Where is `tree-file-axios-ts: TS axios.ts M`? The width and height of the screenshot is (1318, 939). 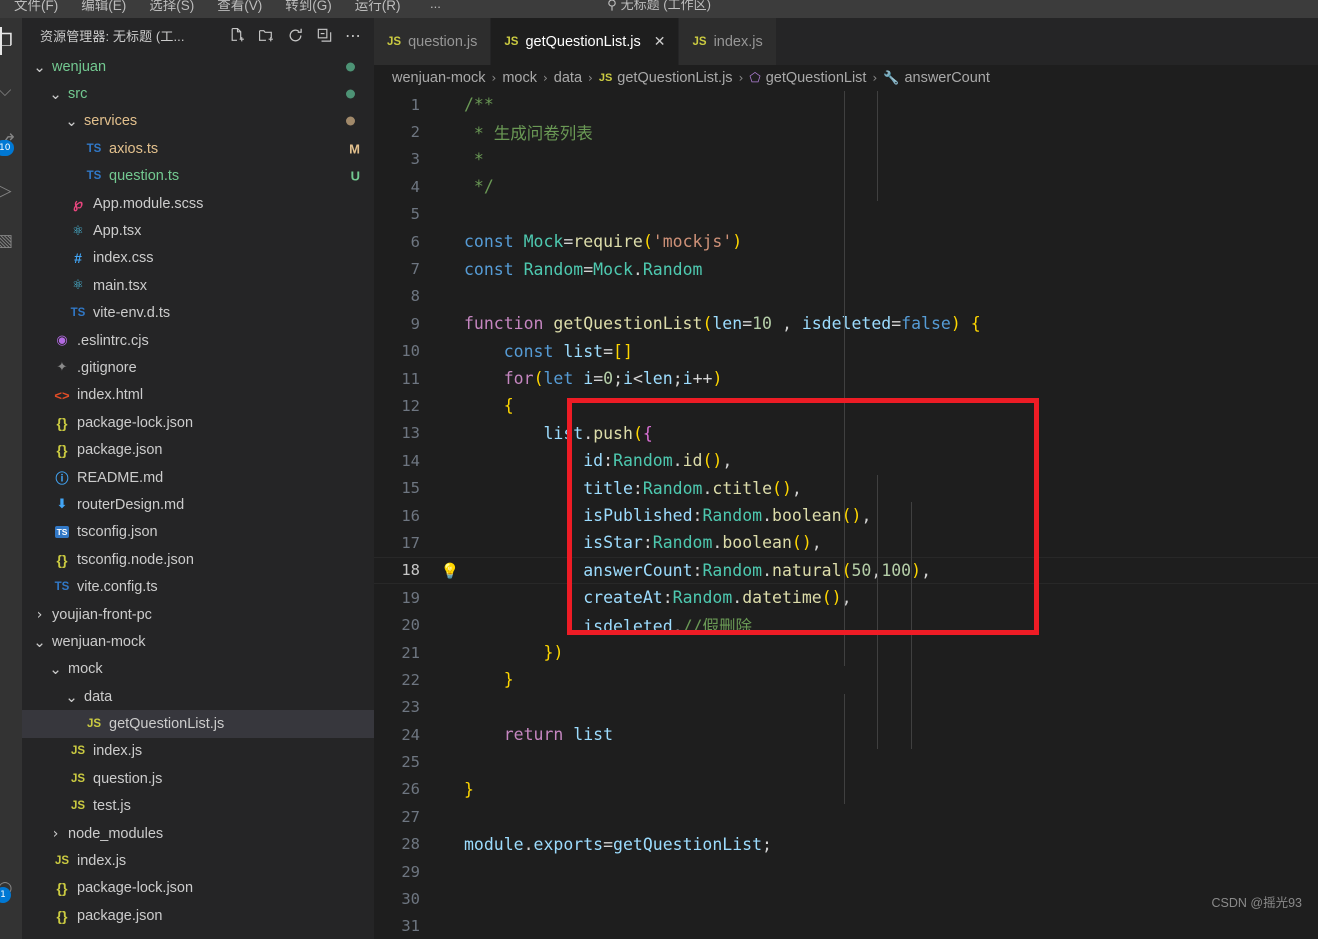
tree-file-axios-ts: TS axios.ts M is located at coordinates (198, 148).